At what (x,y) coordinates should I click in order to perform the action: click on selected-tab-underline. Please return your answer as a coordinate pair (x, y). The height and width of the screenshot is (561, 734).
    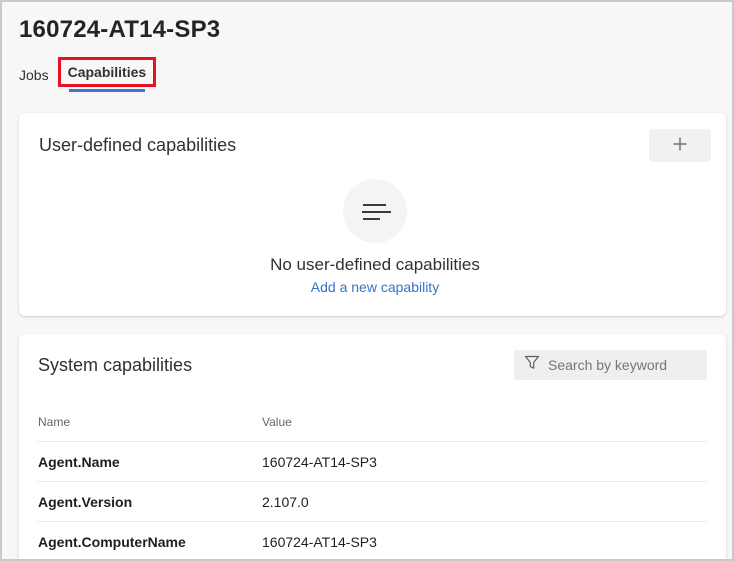
    Looking at the image, I should click on (106, 90).